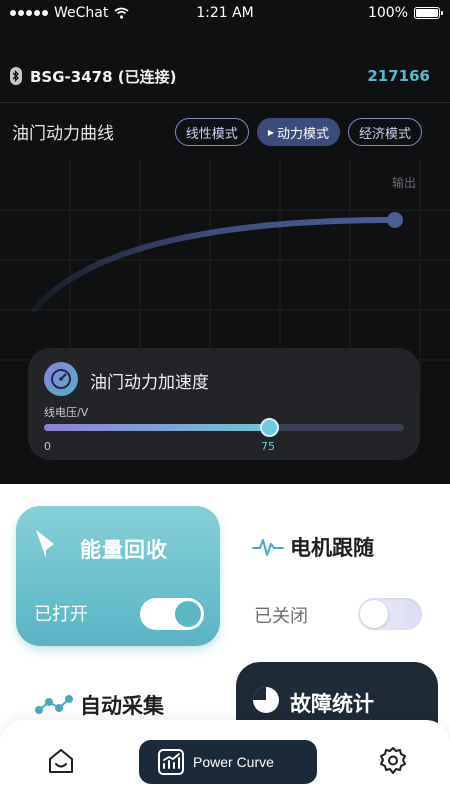  What do you see at coordinates (395, 220) in the screenshot?
I see `curve-end-handle` at bounding box center [395, 220].